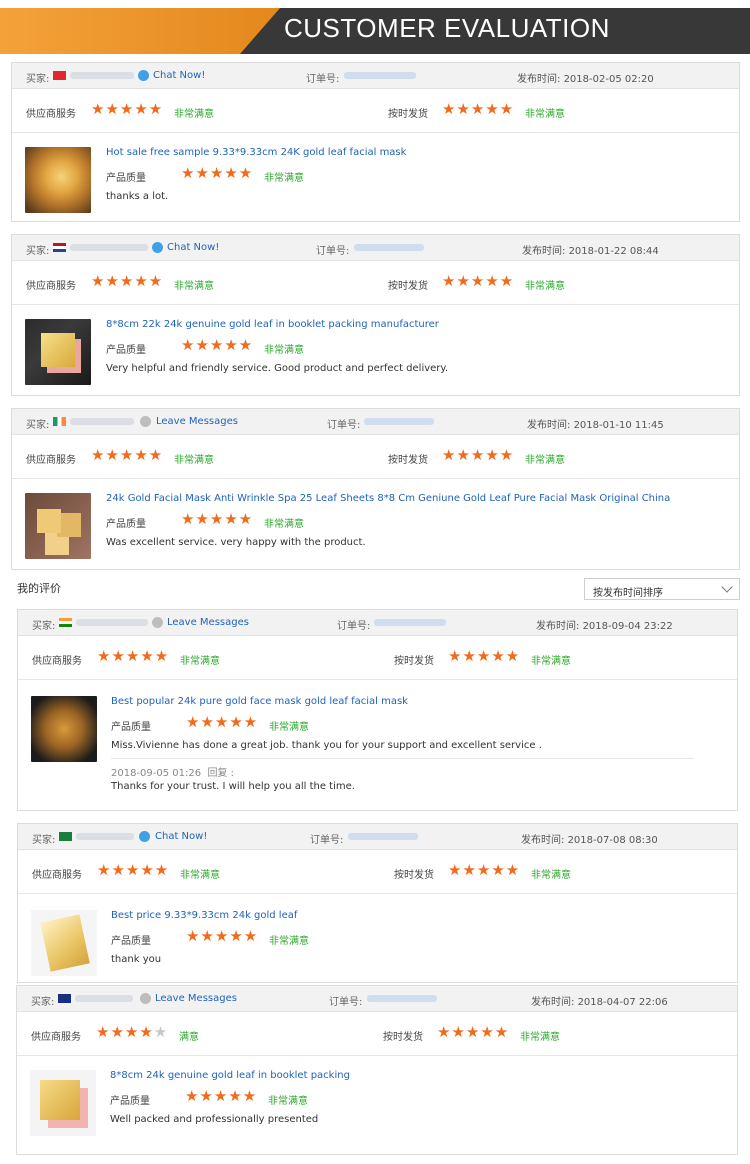 The image size is (750, 1164). I want to click on banner-title: CUSTOMER EVALUATION, so click(447, 28).